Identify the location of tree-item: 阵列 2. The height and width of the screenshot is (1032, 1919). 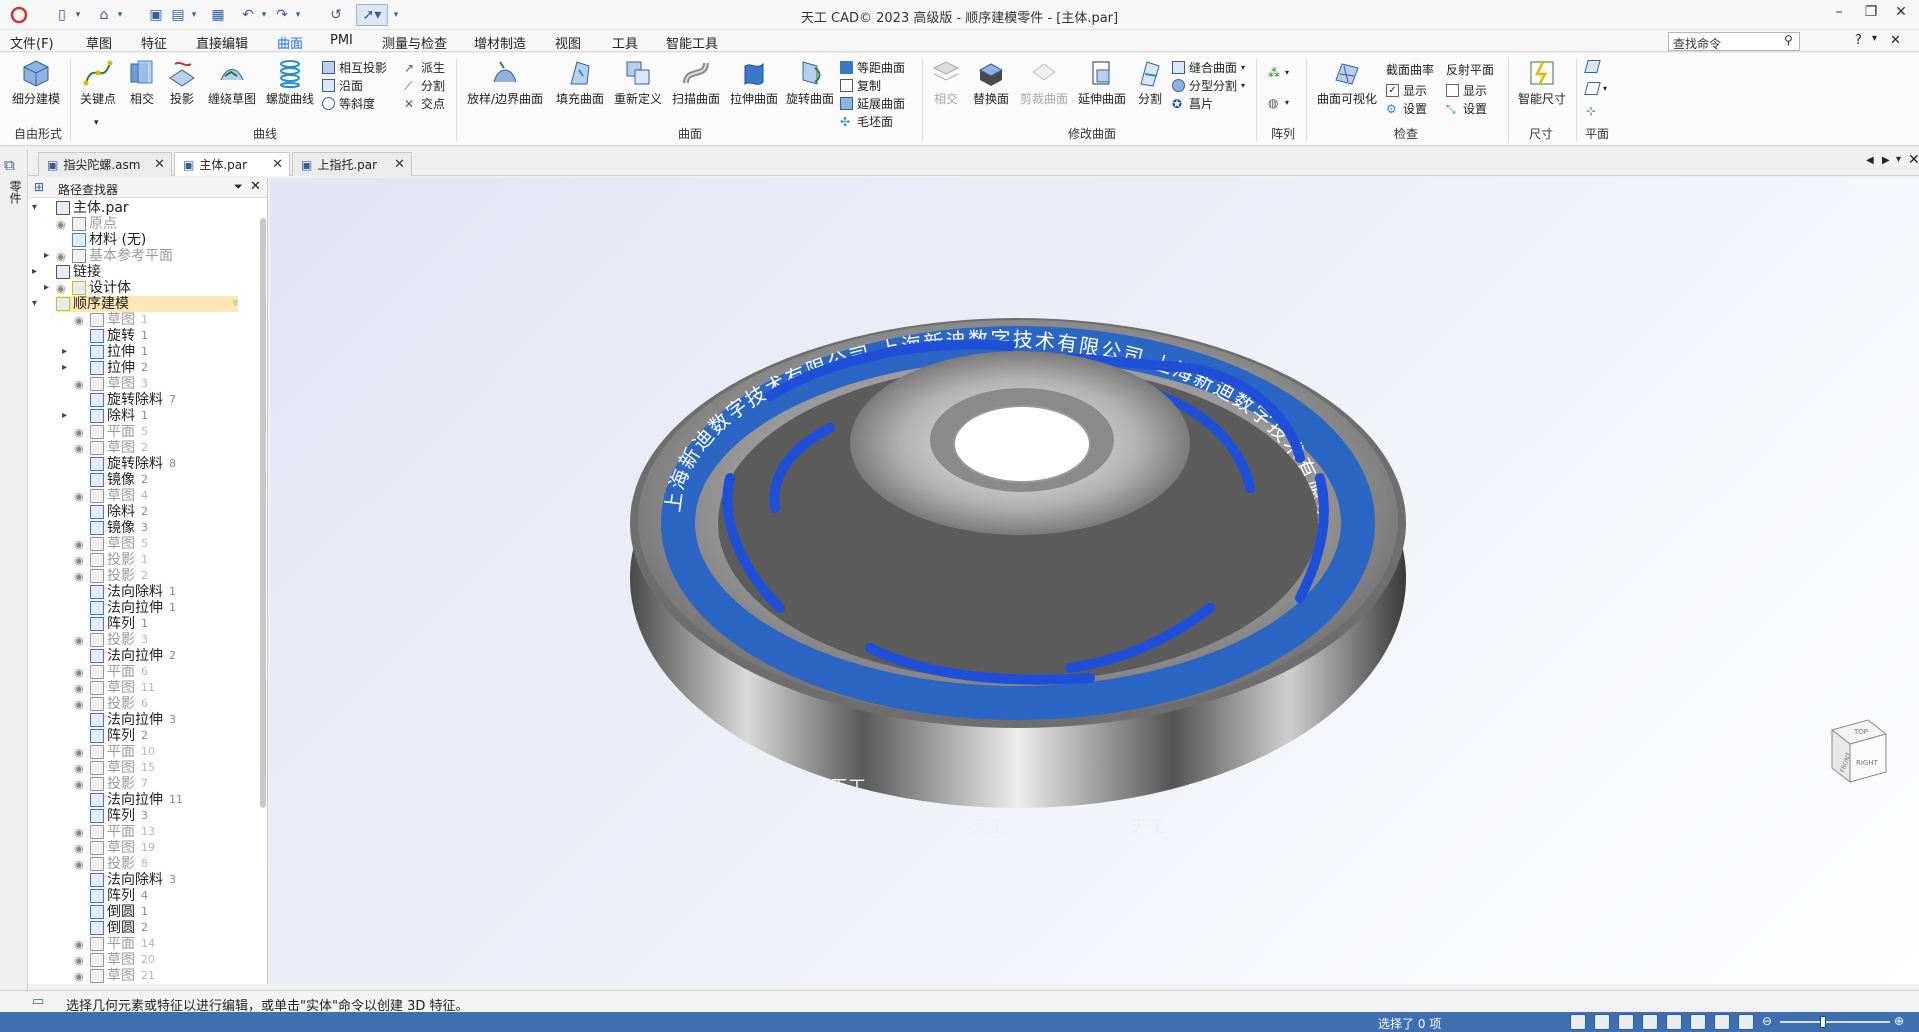
(119, 736).